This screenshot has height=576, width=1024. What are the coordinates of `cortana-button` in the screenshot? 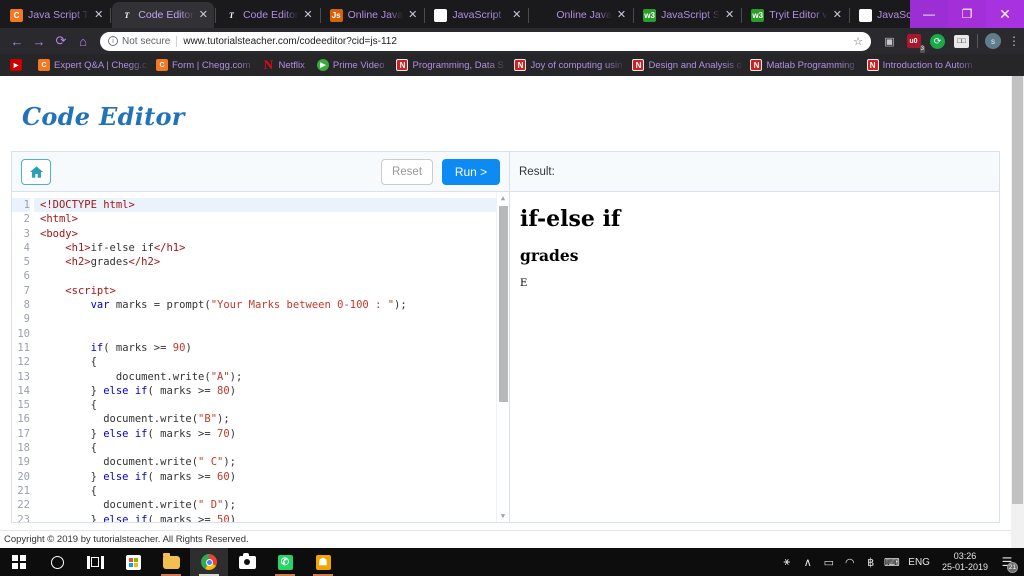 It's located at (57, 562).